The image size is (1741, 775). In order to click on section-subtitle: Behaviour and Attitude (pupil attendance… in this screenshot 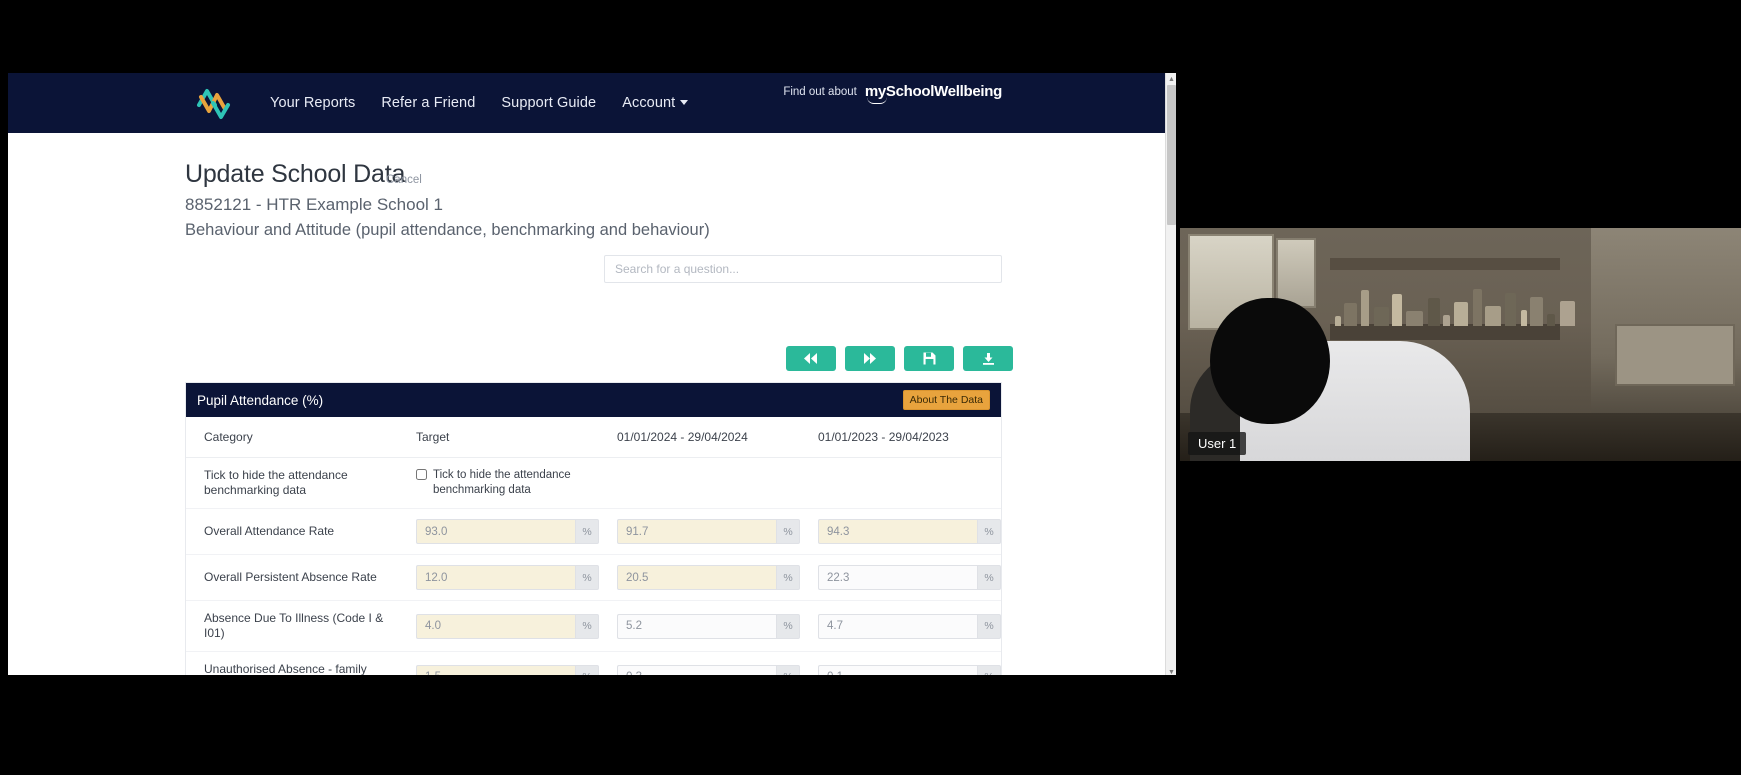, I will do `click(447, 230)`.